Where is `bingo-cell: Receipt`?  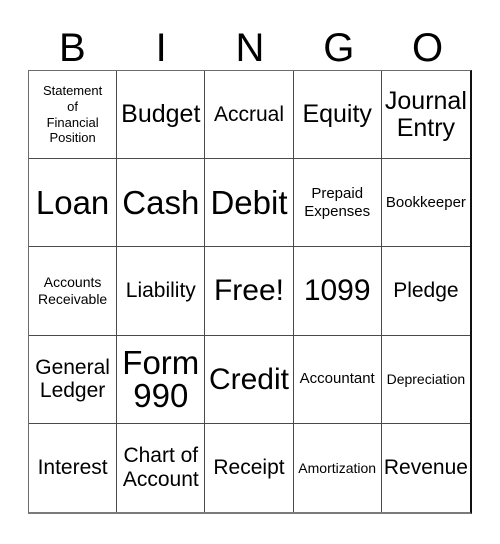
bingo-cell: Receipt is located at coordinates (249, 467).